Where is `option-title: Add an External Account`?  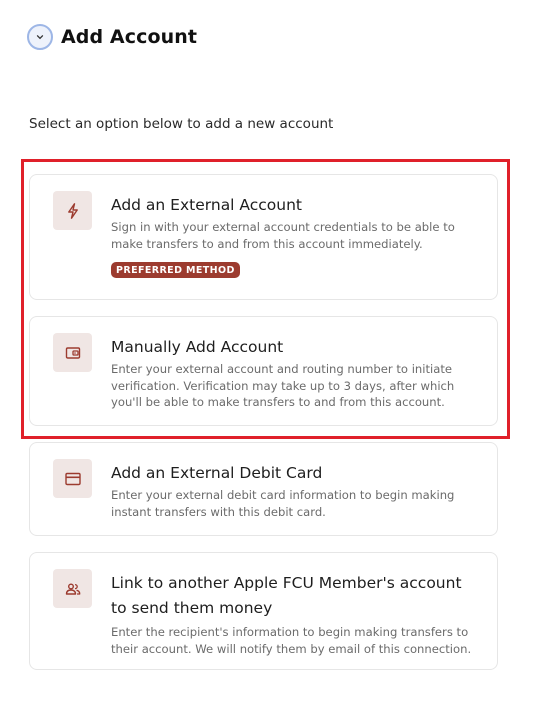 option-title: Add an External Account is located at coordinates (207, 205).